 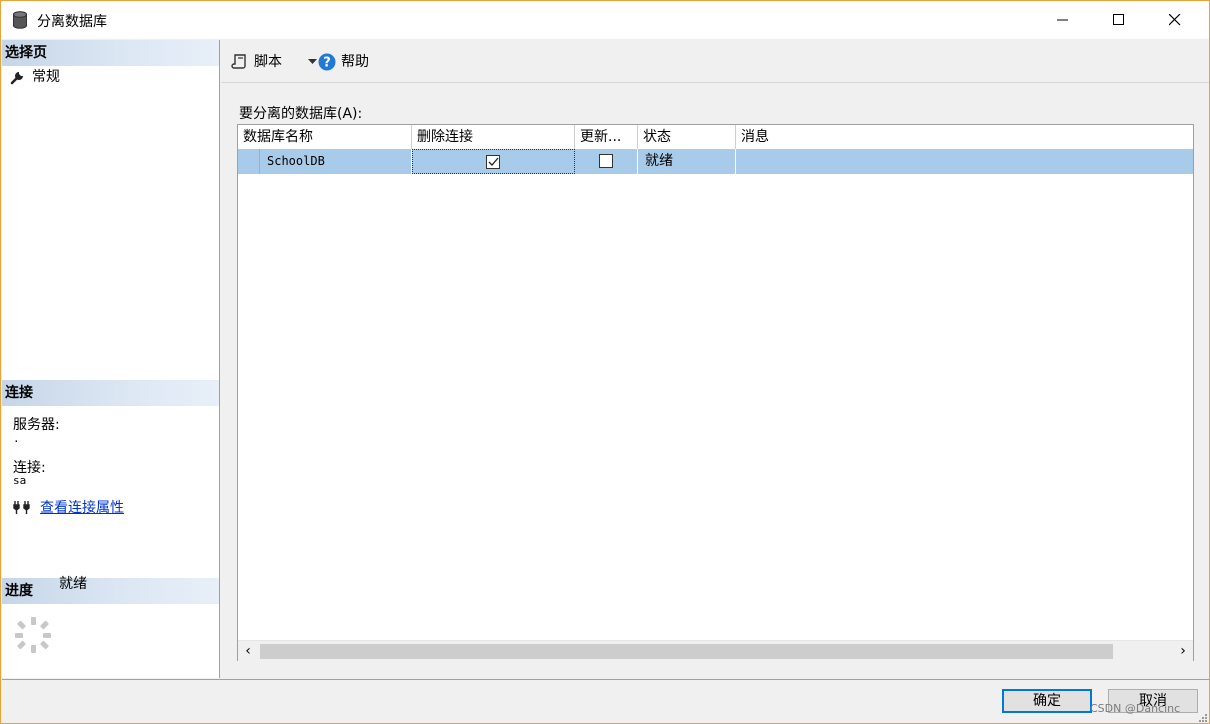 What do you see at coordinates (1135, 708) in the screenshot?
I see `watermark: CSDN @Dancinc` at bounding box center [1135, 708].